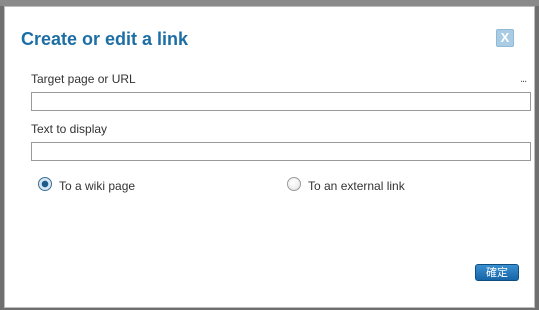 The width and height of the screenshot is (539, 310). I want to click on radio-unchecked-icon, so click(294, 184).